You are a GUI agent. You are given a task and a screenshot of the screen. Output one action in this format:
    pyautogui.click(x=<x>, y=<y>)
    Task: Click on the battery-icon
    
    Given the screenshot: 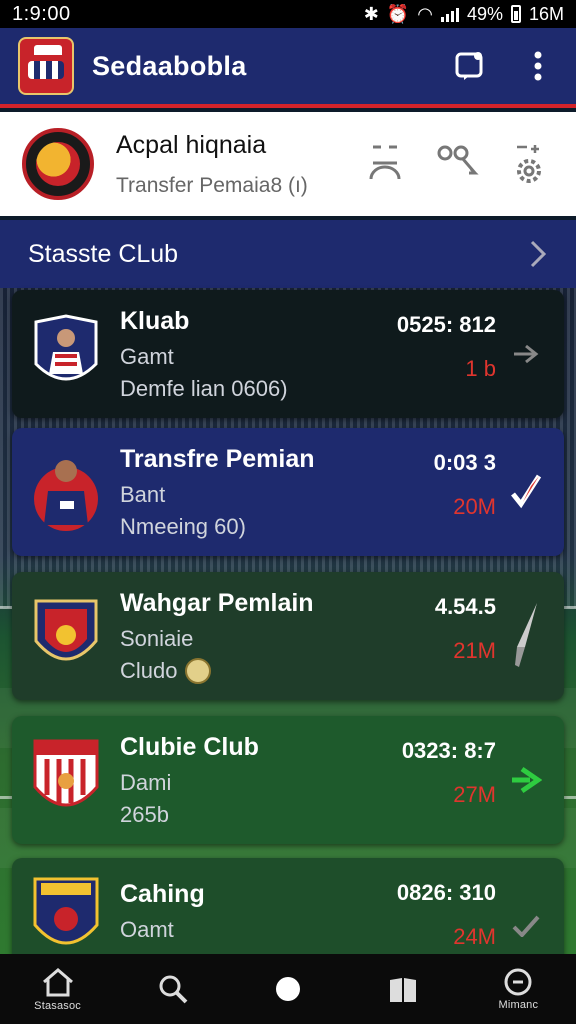 What is the action you would take?
    pyautogui.click(x=515, y=14)
    